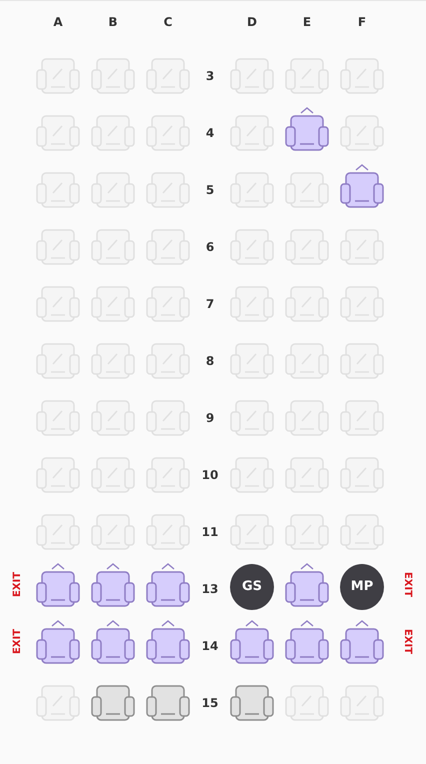  I want to click on row-number: 6, so click(210, 246).